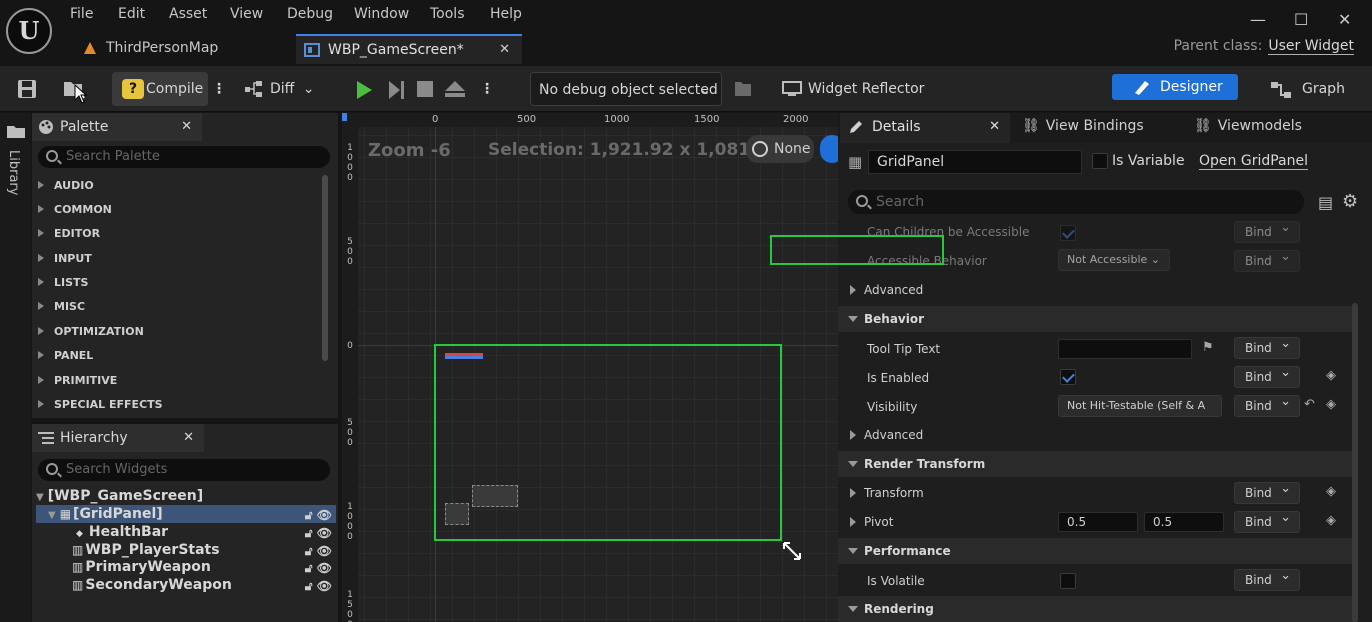  I want to click on widget-reflector-button: Widget Reflector, so click(853, 89).